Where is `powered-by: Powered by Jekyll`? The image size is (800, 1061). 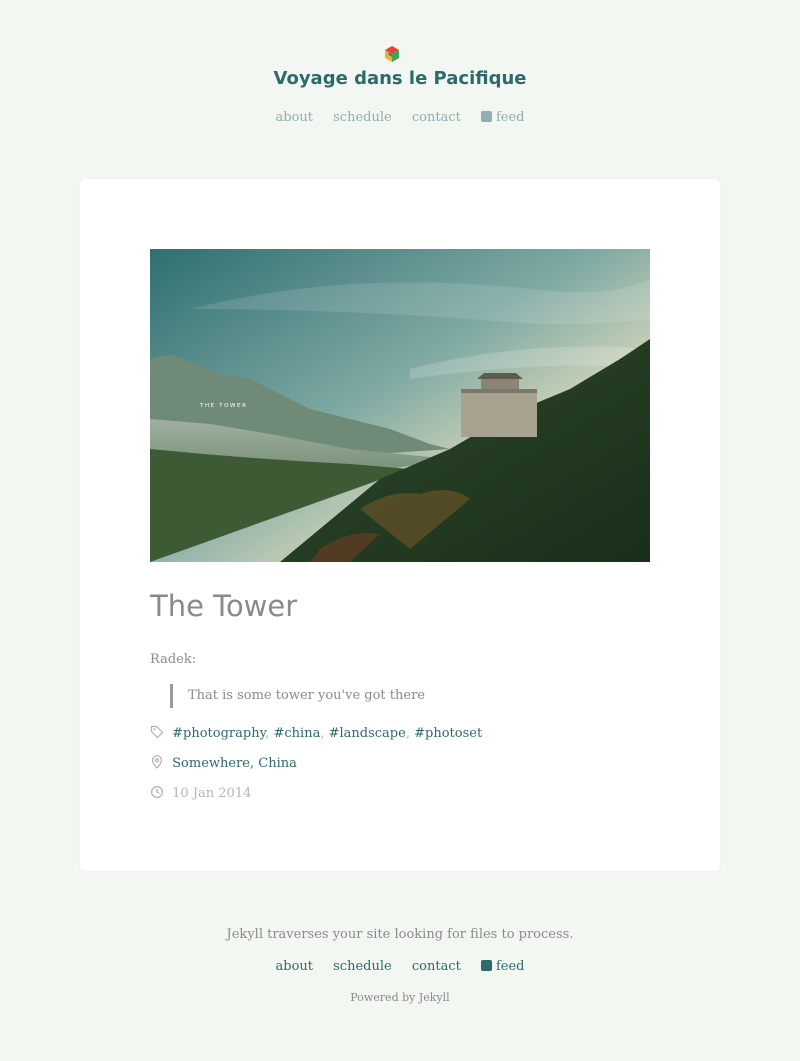 powered-by: Powered by Jekyll is located at coordinates (400, 997).